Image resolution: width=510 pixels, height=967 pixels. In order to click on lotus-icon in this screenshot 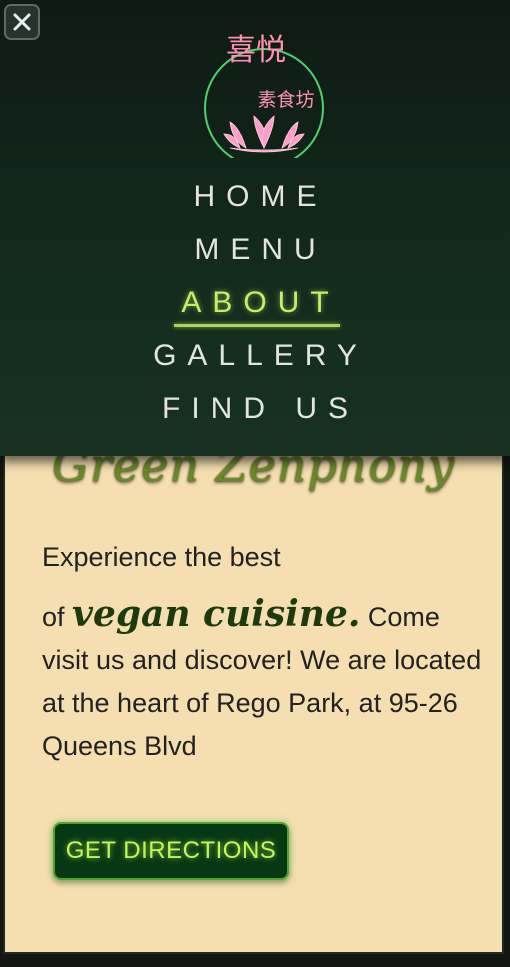, I will do `click(264, 134)`.